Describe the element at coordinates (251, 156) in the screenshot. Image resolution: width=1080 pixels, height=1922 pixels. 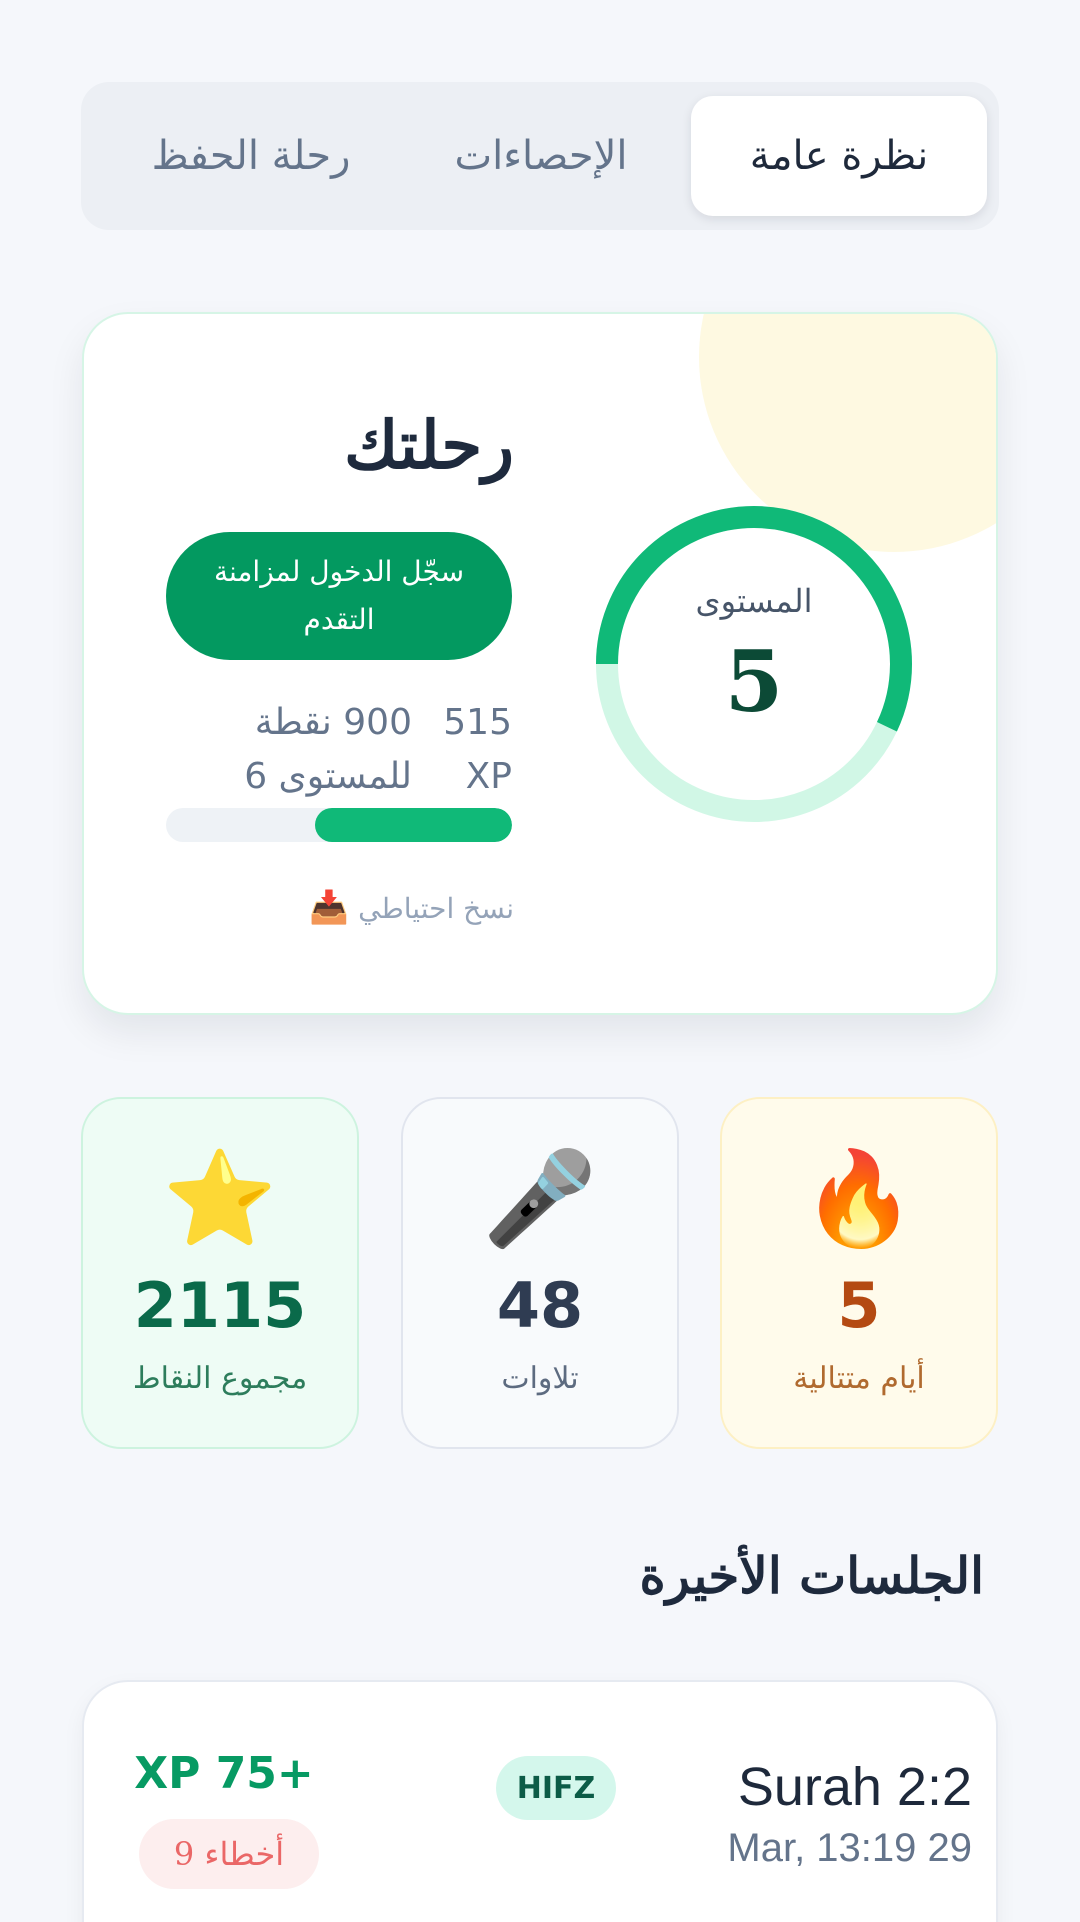
I see `tab-memorization-journey: رحلة الحفظ` at that location.